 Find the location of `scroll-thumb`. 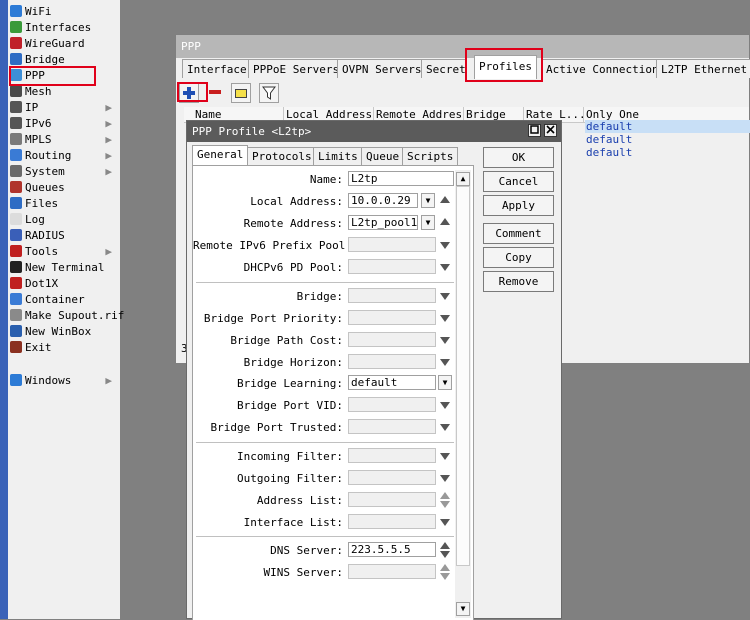

scroll-thumb is located at coordinates (463, 376).